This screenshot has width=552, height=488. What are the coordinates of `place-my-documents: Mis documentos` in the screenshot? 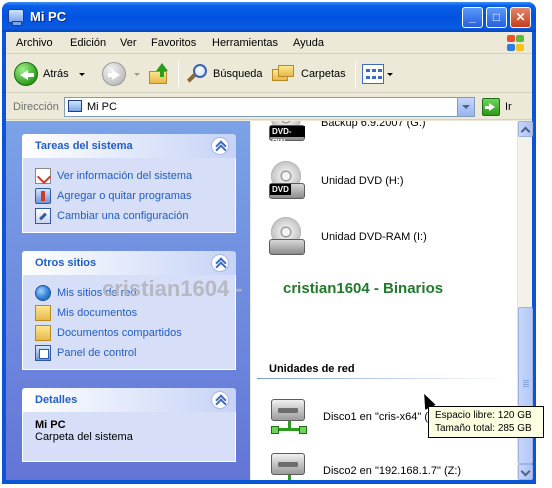 It's located at (130, 313).